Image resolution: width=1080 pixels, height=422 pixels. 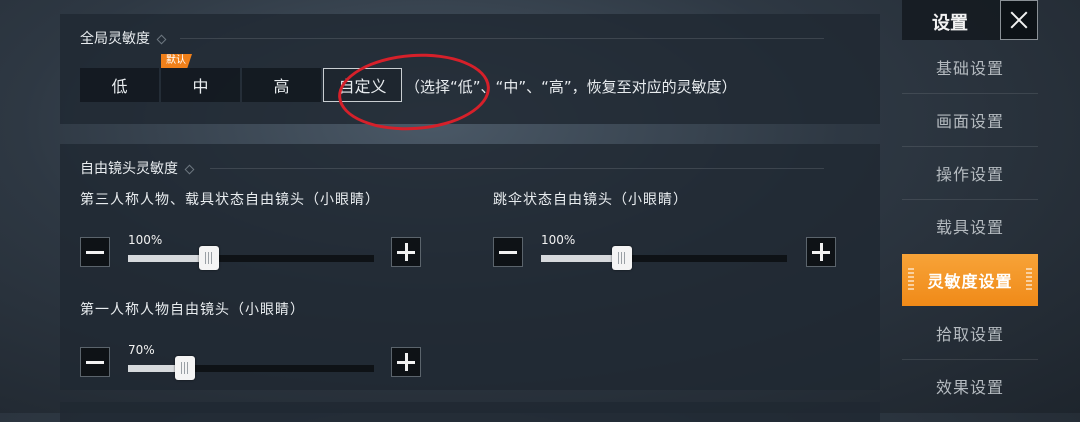 I want to click on preset-low-button: 低, so click(x=119, y=85).